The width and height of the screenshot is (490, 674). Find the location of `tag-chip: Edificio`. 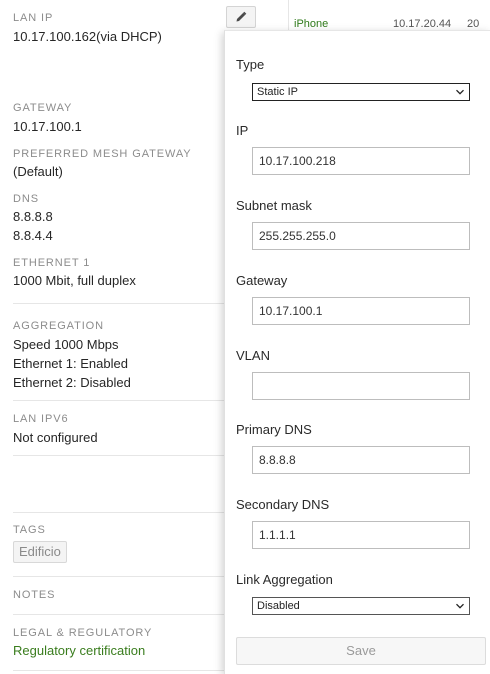

tag-chip: Edificio is located at coordinates (40, 552).